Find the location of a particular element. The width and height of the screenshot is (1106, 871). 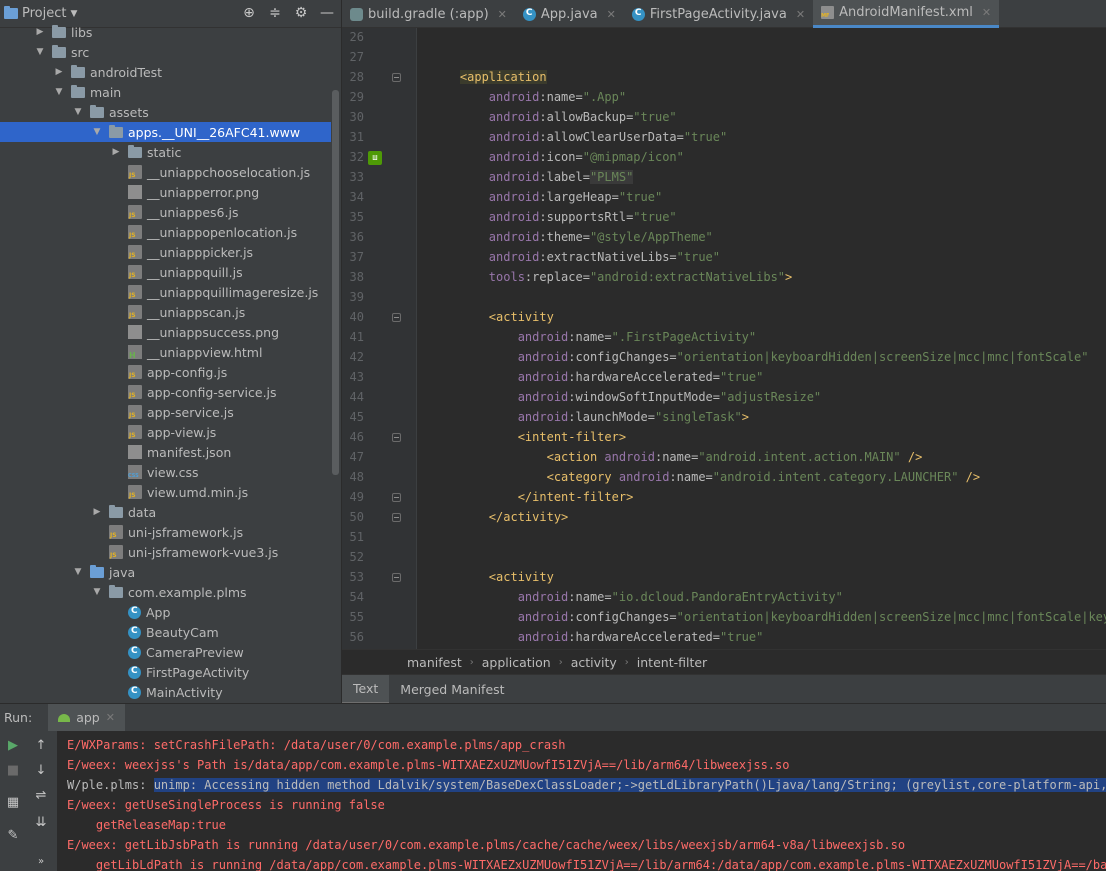

target-icon: ⊕ is located at coordinates (249, 13).